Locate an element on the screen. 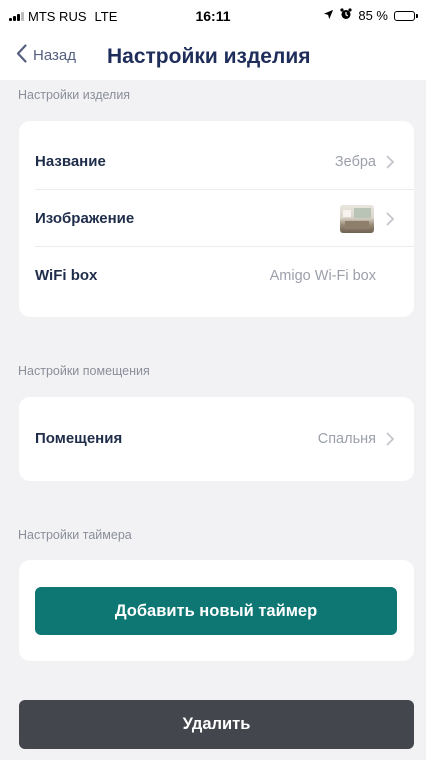 The height and width of the screenshot is (760, 426). section-header-product: Настройки изделия is located at coordinates (74, 95).